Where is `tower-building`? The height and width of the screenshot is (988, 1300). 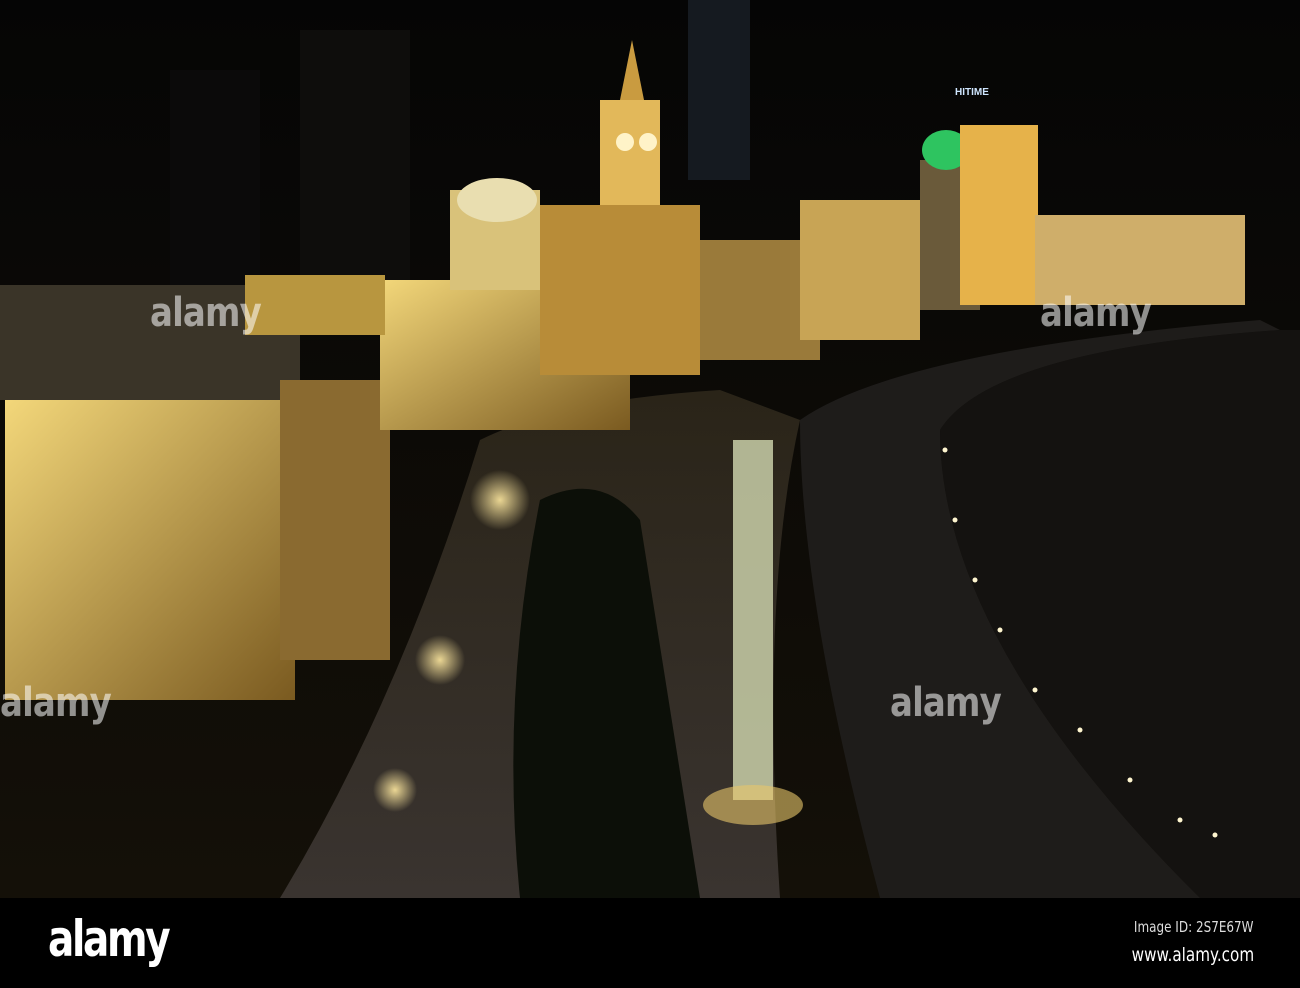
tower-building is located at coordinates (999, 215).